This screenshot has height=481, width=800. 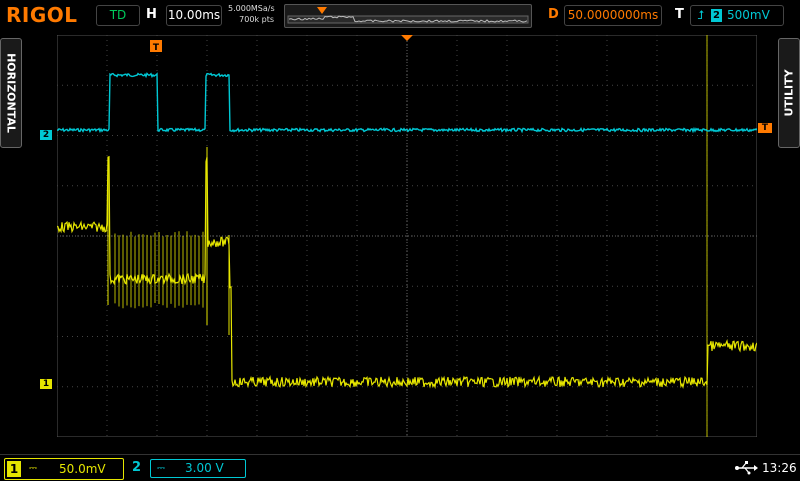 What do you see at coordinates (251, 14) in the screenshot?
I see `acquisition-info: 5.000MSa/s 700k pts` at bounding box center [251, 14].